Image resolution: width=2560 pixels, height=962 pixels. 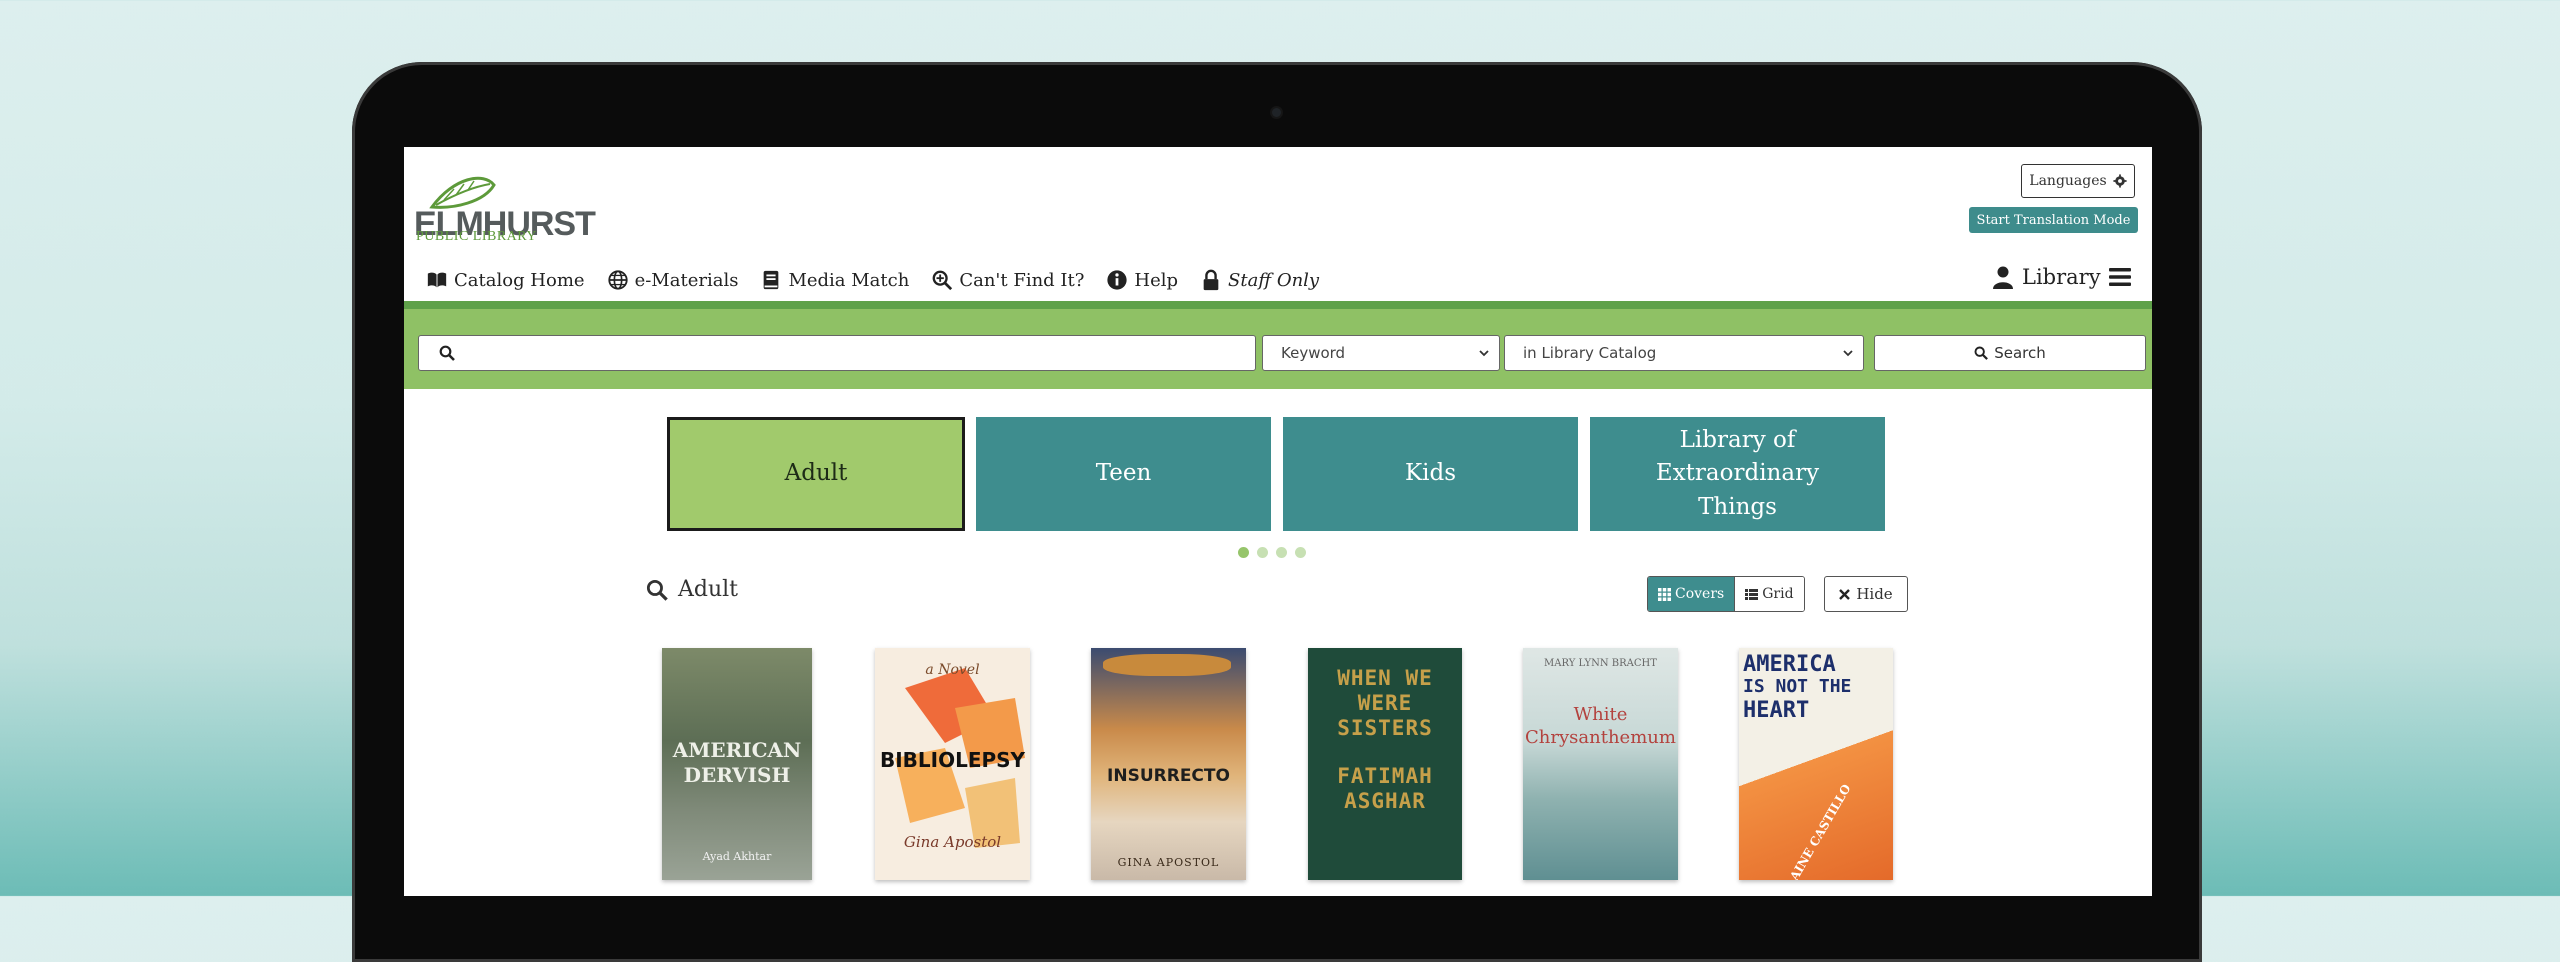 What do you see at coordinates (1816, 764) in the screenshot?
I see `book-cover: AMERICA IS NOT THE HEART ELAINE CASTILLO` at bounding box center [1816, 764].